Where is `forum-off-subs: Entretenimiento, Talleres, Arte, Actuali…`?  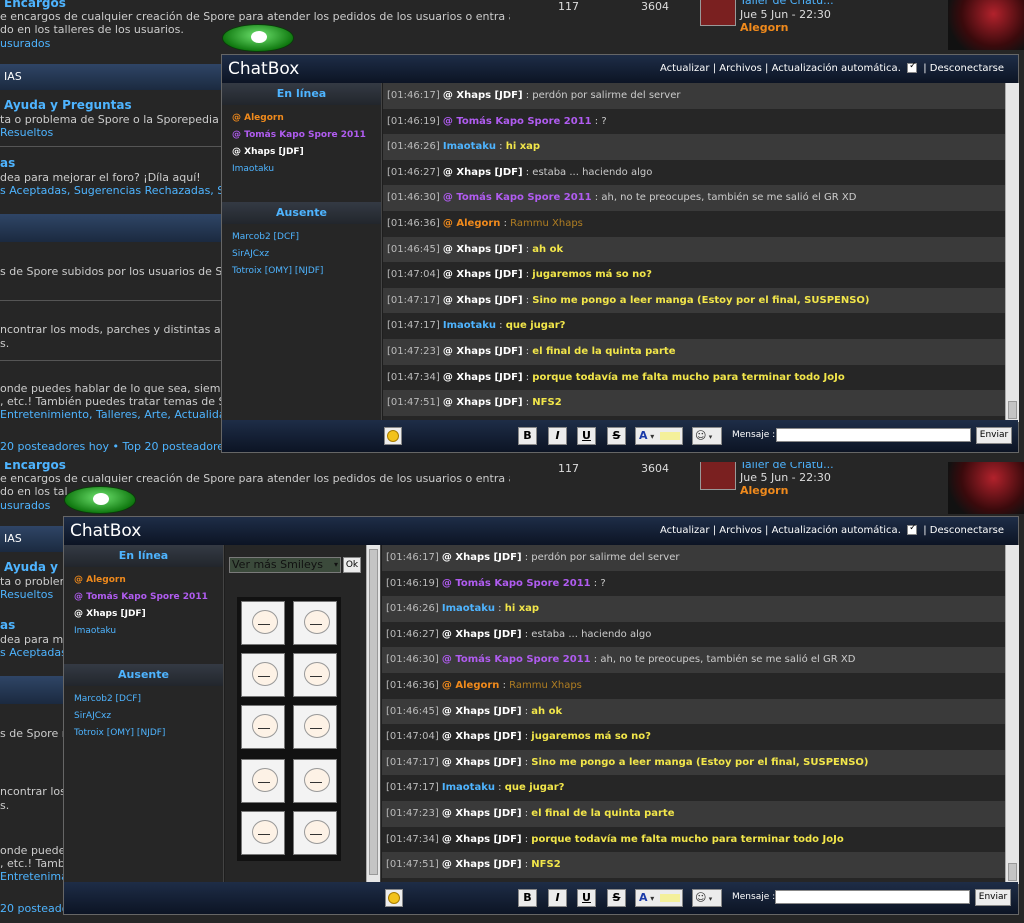 forum-off-subs: Entretenimiento, Talleres, Arte, Actuali… is located at coordinates (117, 415).